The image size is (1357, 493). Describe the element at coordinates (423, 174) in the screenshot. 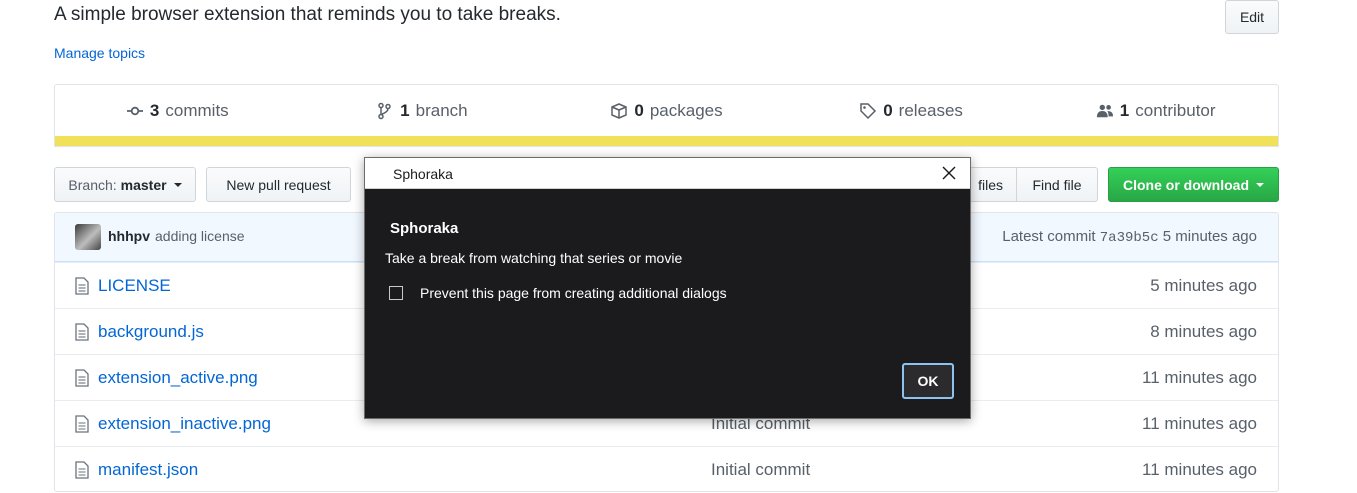

I see `dialog-title: Sphoraka` at that location.